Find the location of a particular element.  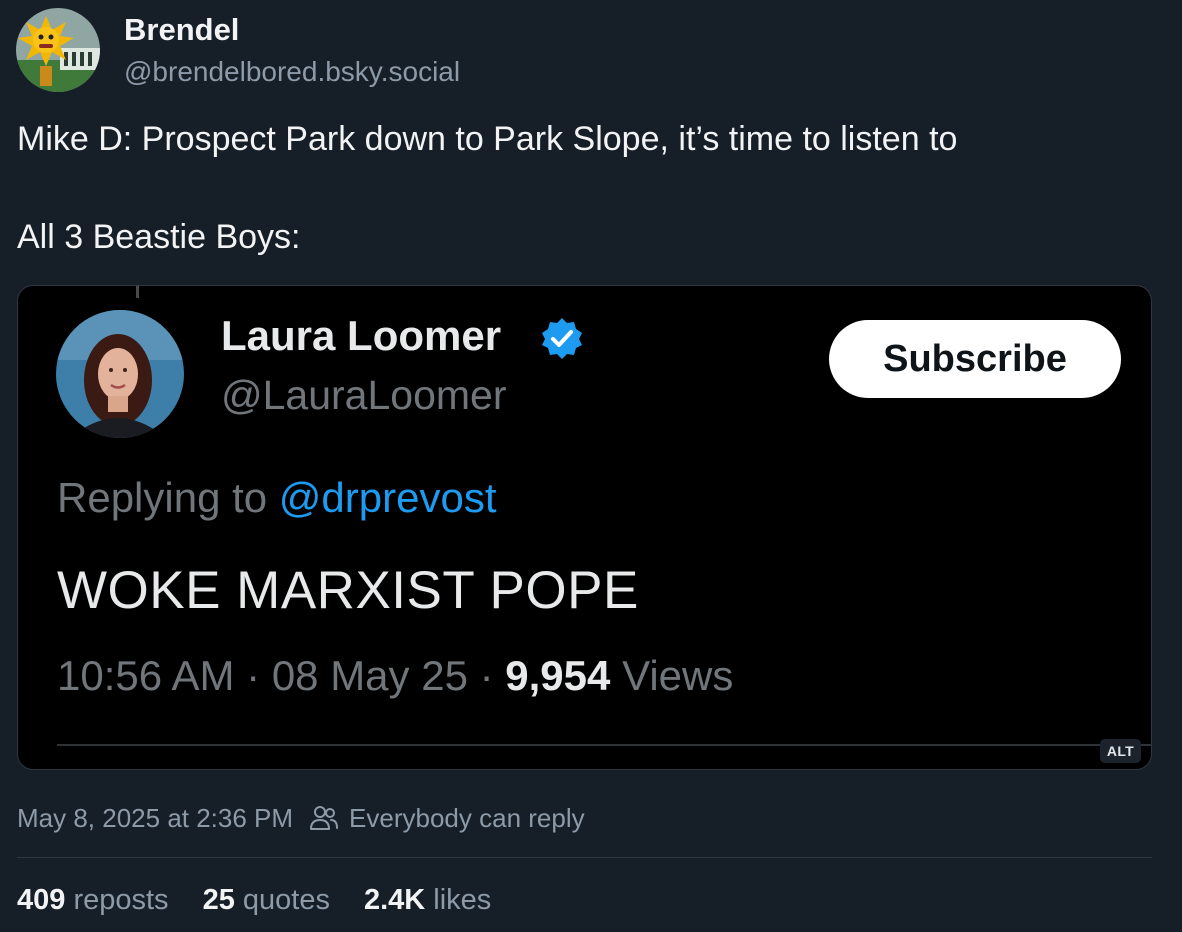

tweet-views-count: 9,954 is located at coordinates (558, 675).